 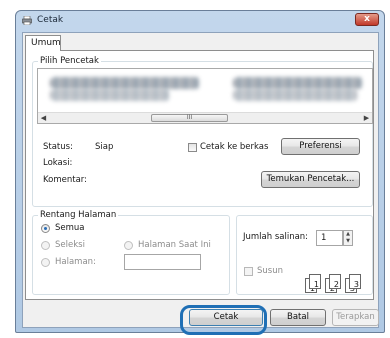 I want to click on scroll-right-icon: ▶, so click(x=366, y=118).